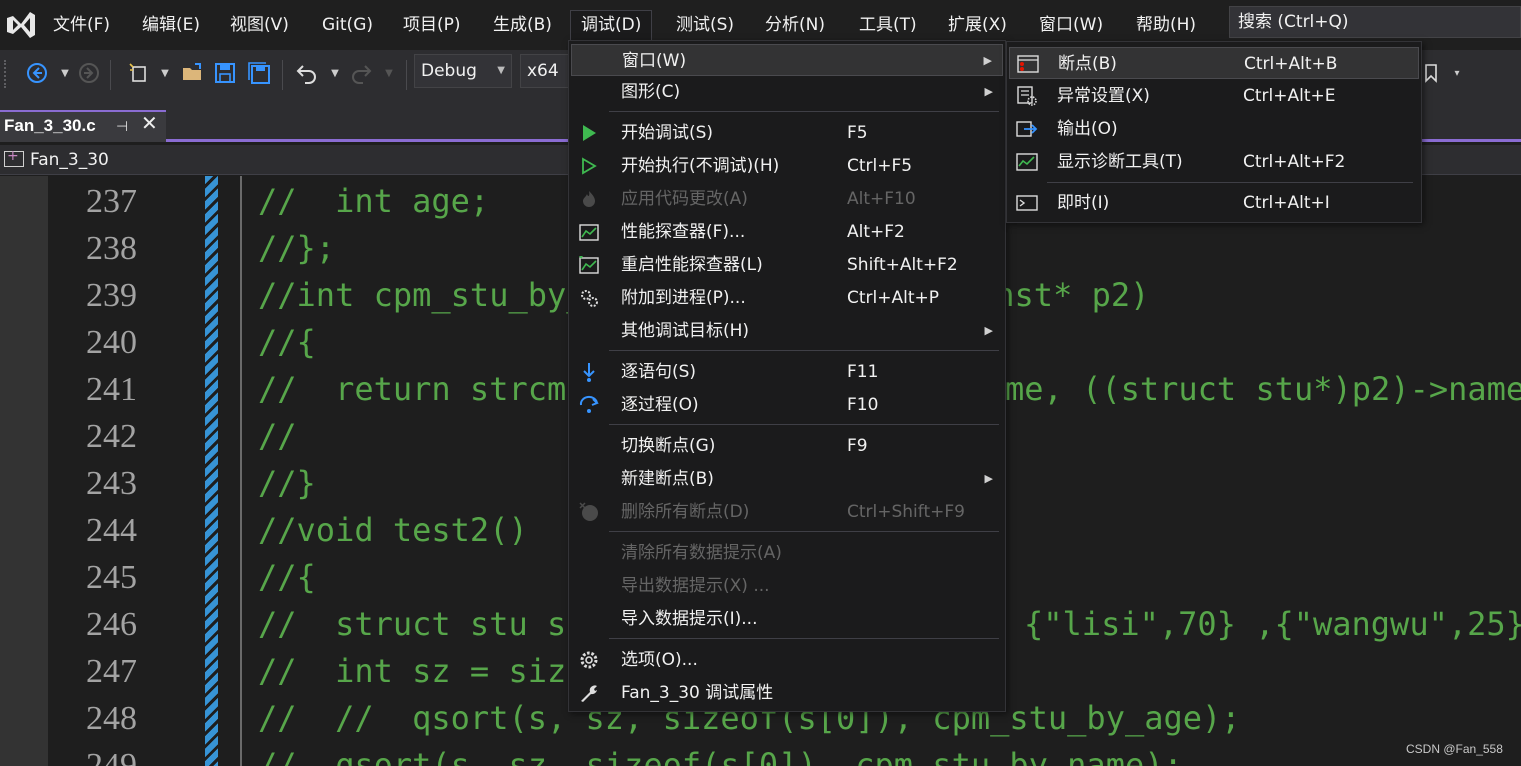 This screenshot has width=1521, height=766. What do you see at coordinates (225, 73) in the screenshot?
I see `save-icon` at bounding box center [225, 73].